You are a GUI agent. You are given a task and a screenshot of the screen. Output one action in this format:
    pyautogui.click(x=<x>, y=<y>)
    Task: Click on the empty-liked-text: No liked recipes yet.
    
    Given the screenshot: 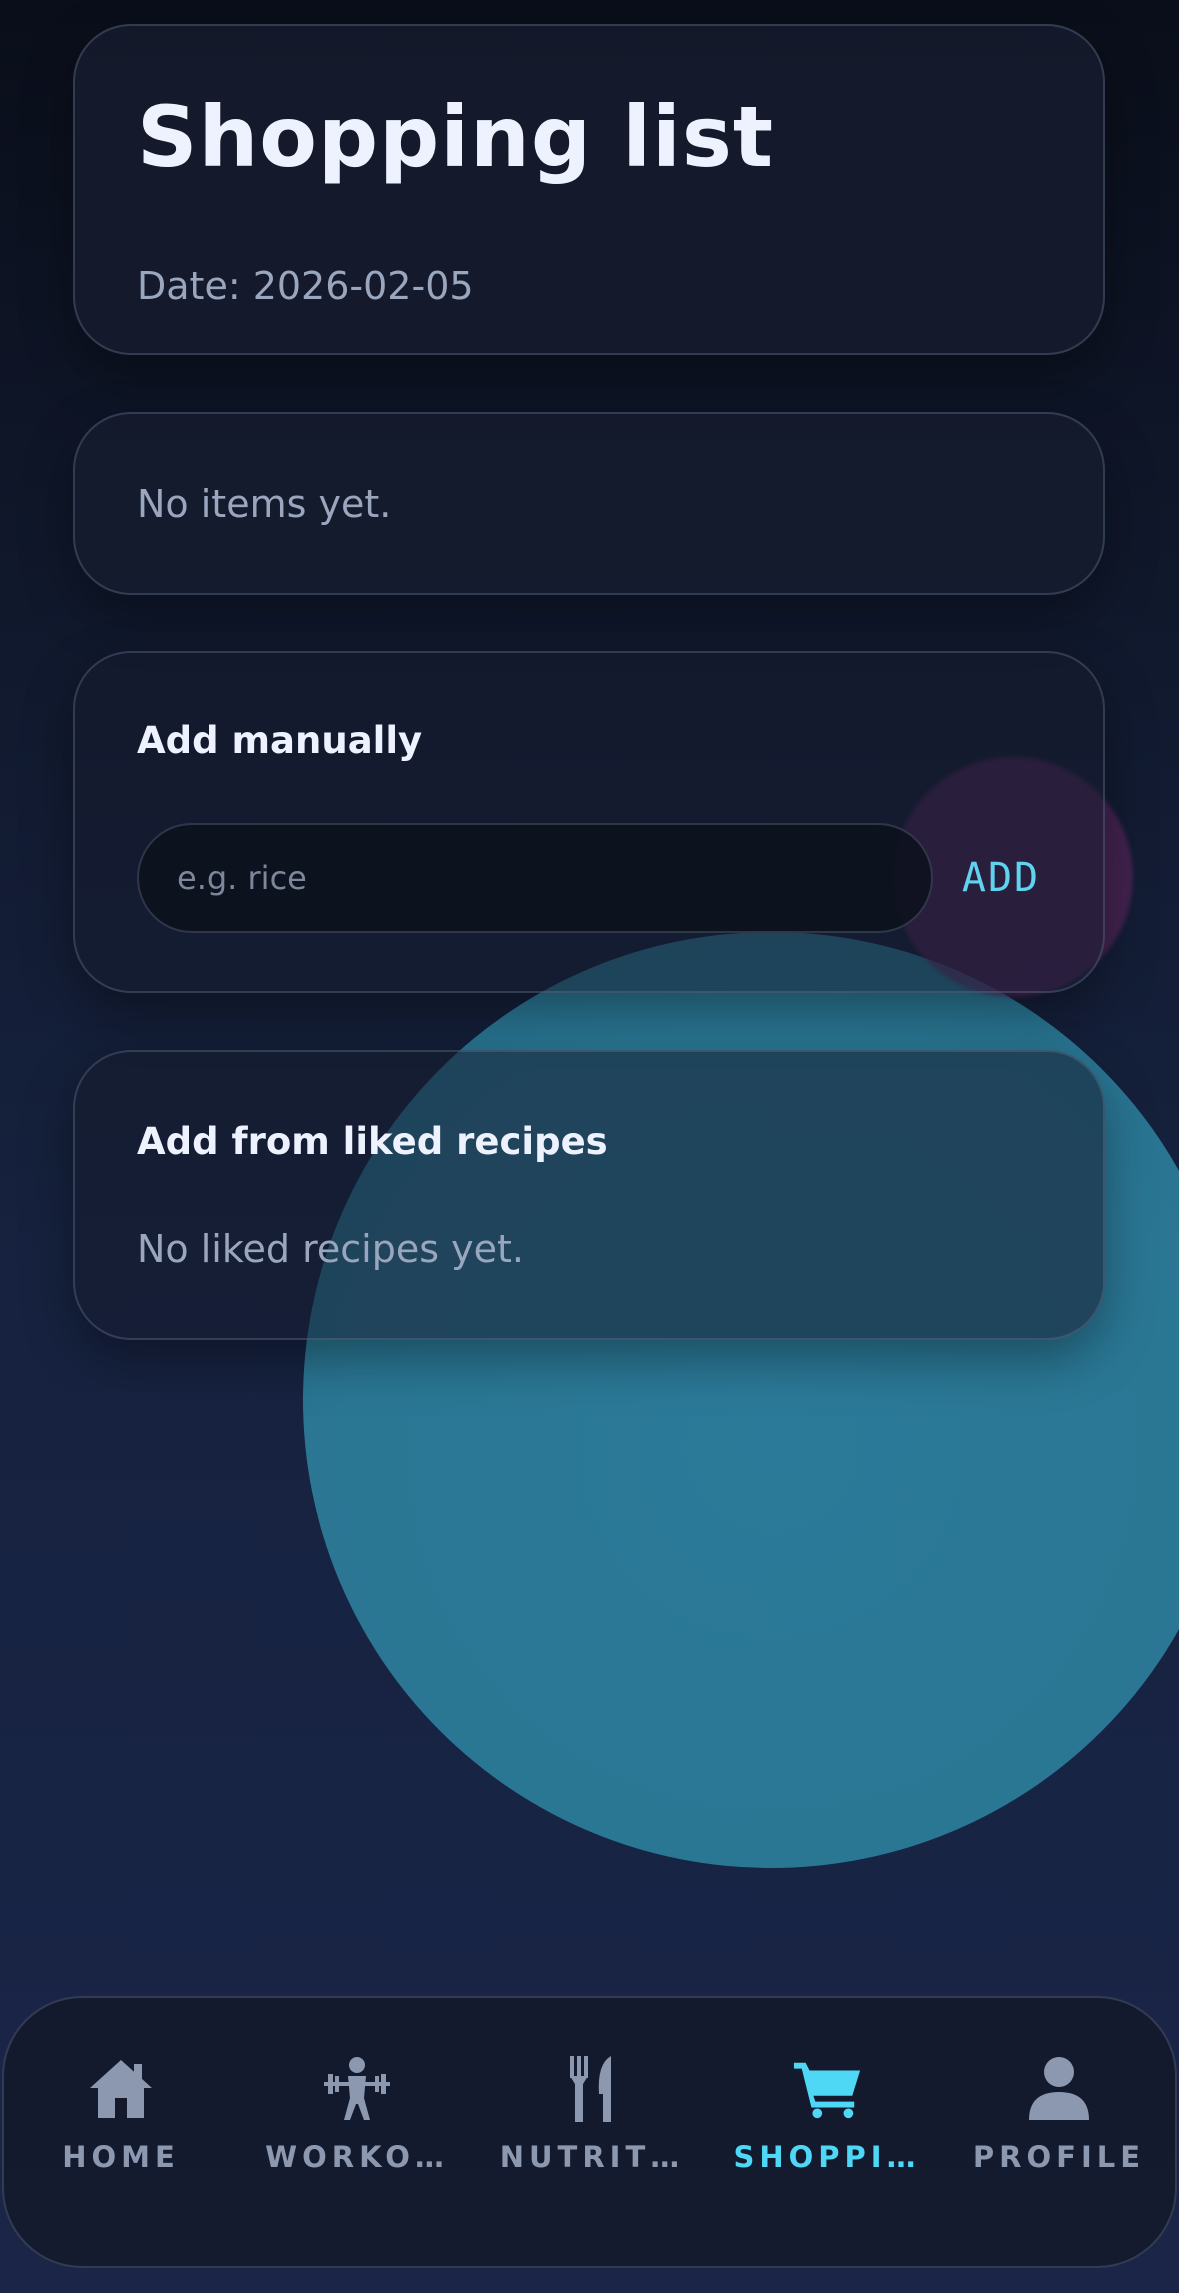 What is the action you would take?
    pyautogui.click(x=330, y=1249)
    